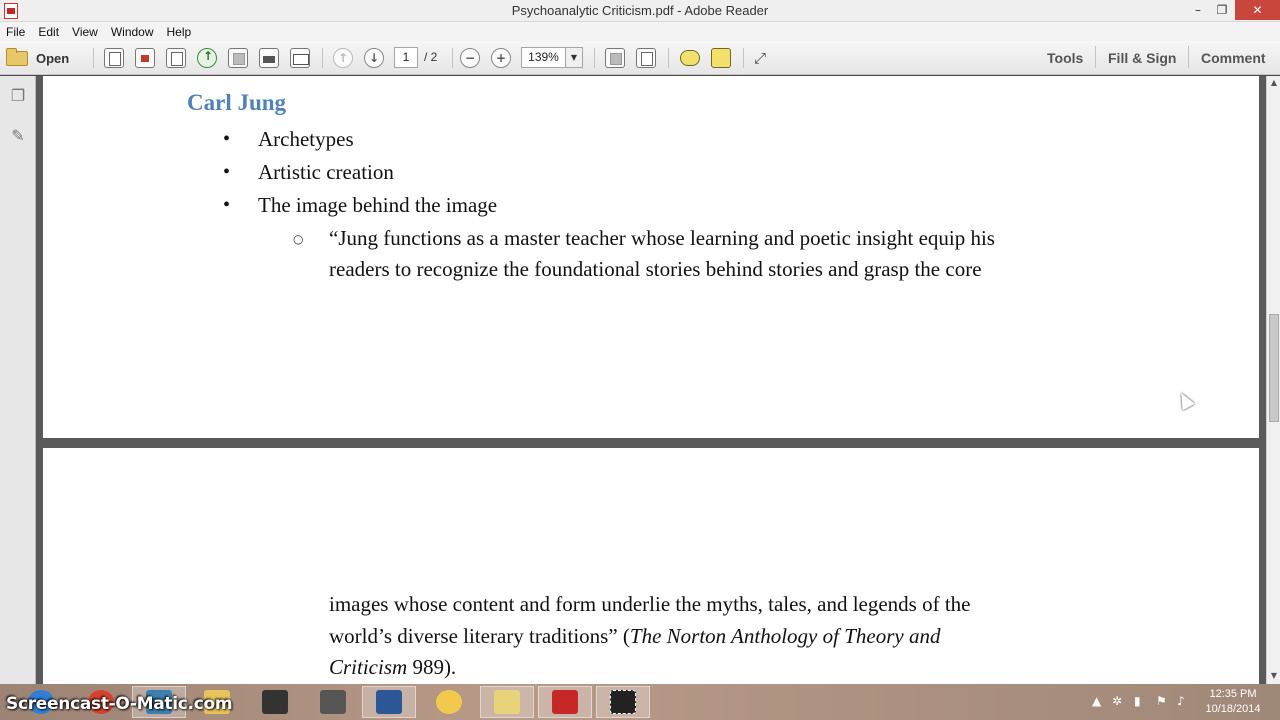 The height and width of the screenshot is (720, 1280). I want to click on scrollbar-thumb, so click(1274, 368).